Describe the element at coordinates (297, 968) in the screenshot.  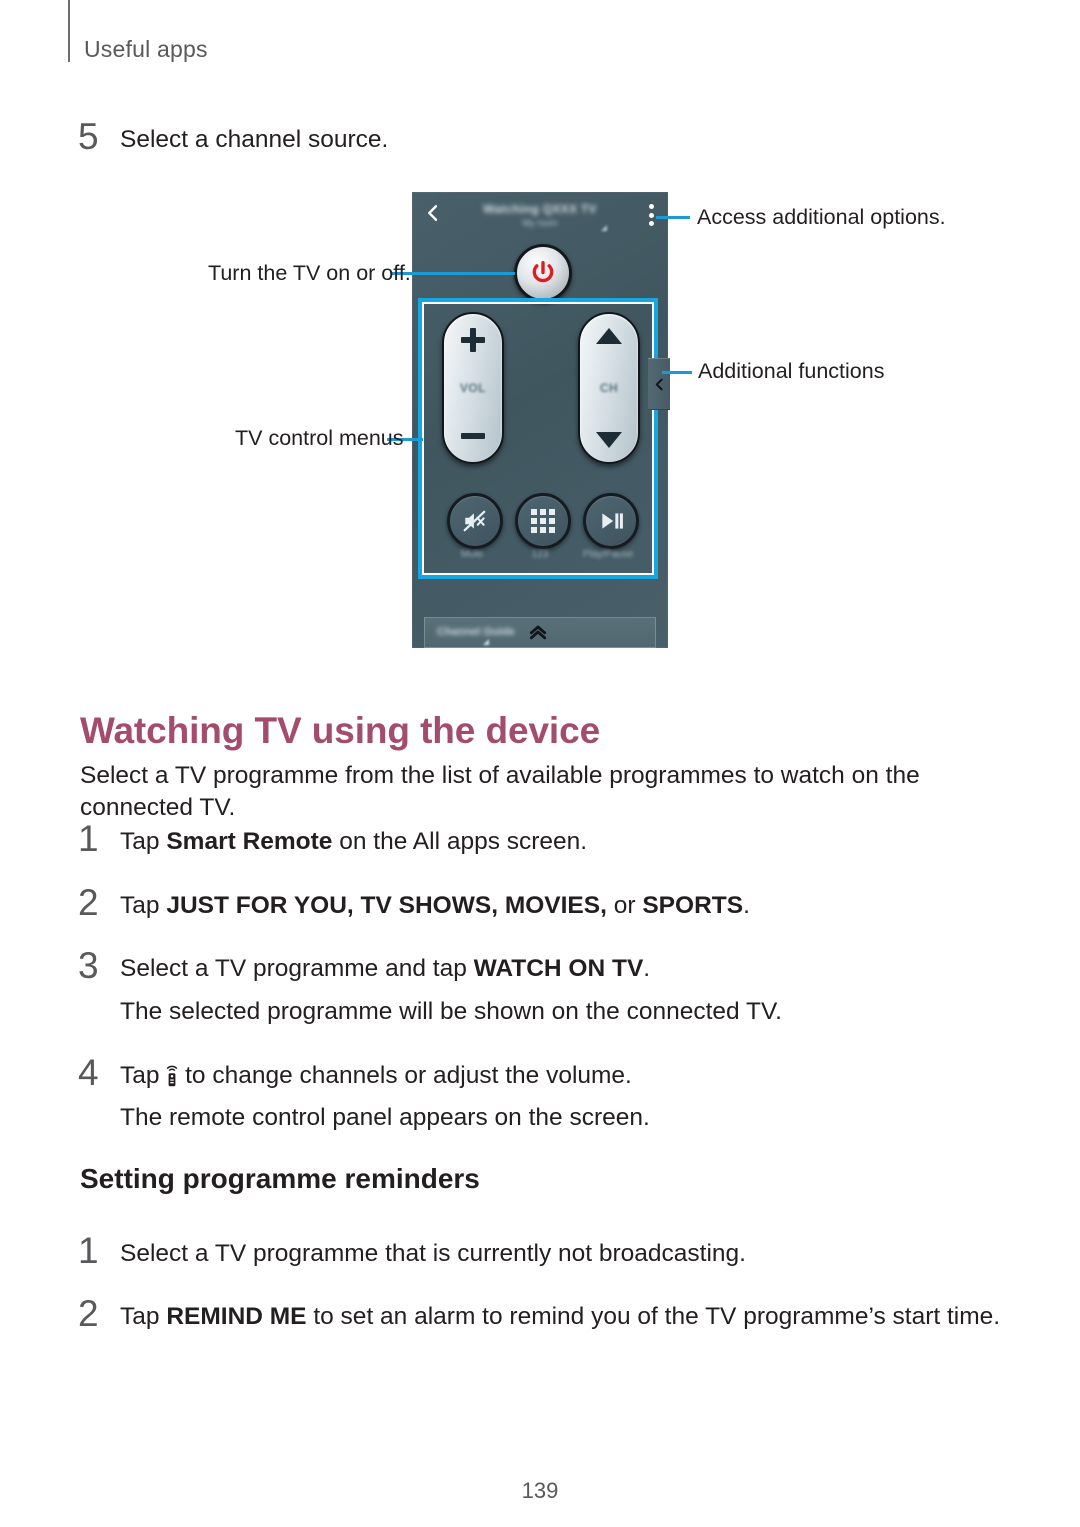
I see `step-3-prefix: Select a TV programme and tap` at that location.